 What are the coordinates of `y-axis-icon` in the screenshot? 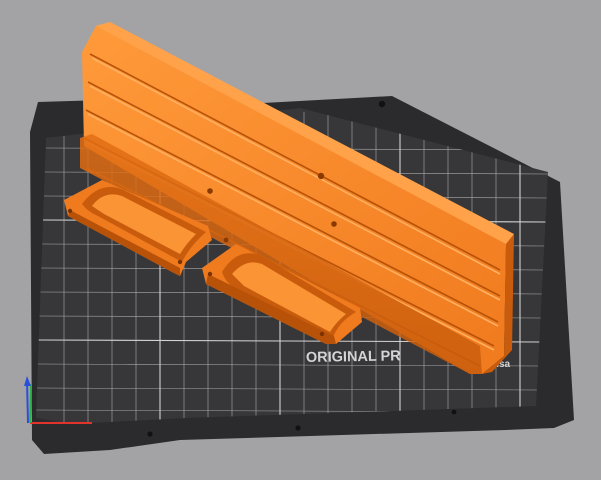 It's located at (30, 403).